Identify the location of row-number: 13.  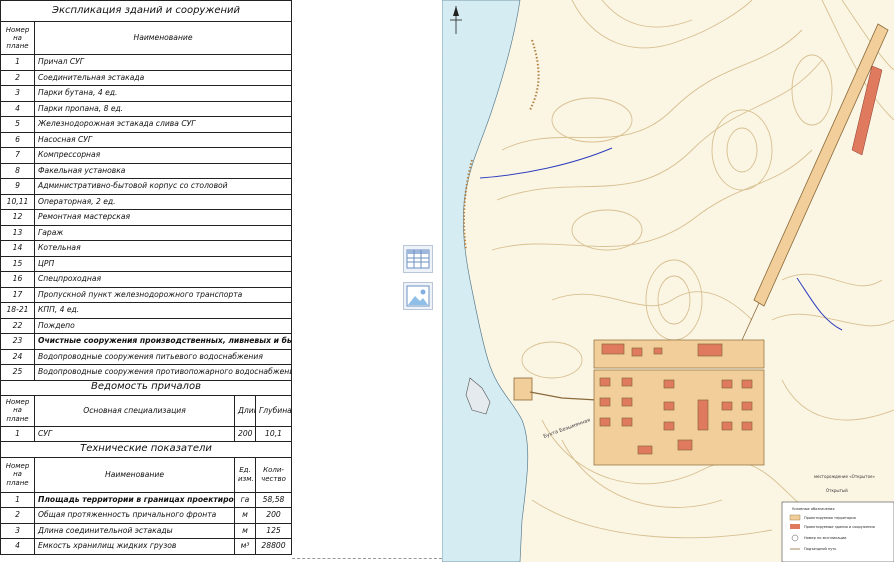
(17, 232).